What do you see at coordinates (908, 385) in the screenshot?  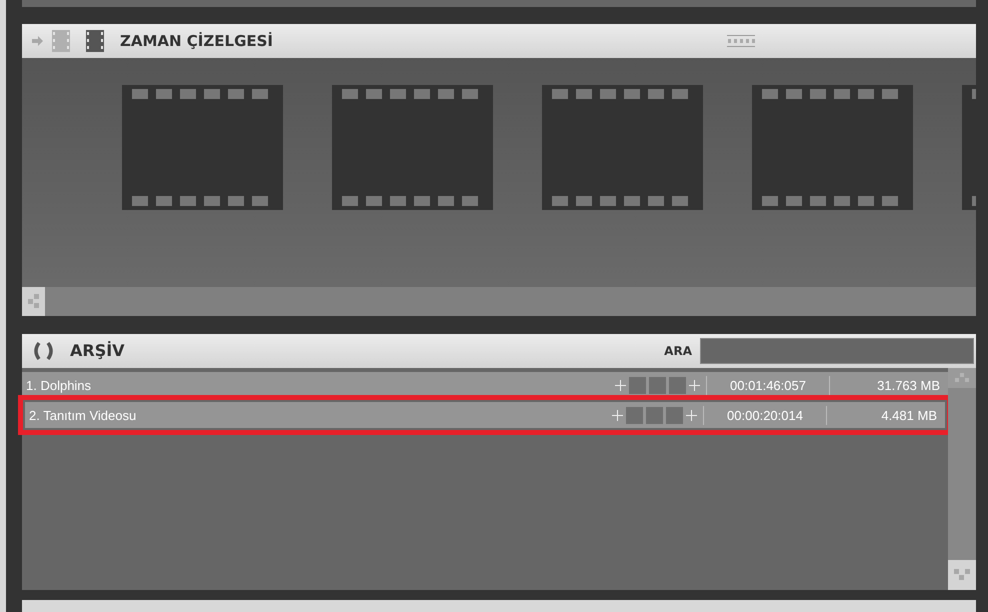 I see `file-size: 31.763 MB` at bounding box center [908, 385].